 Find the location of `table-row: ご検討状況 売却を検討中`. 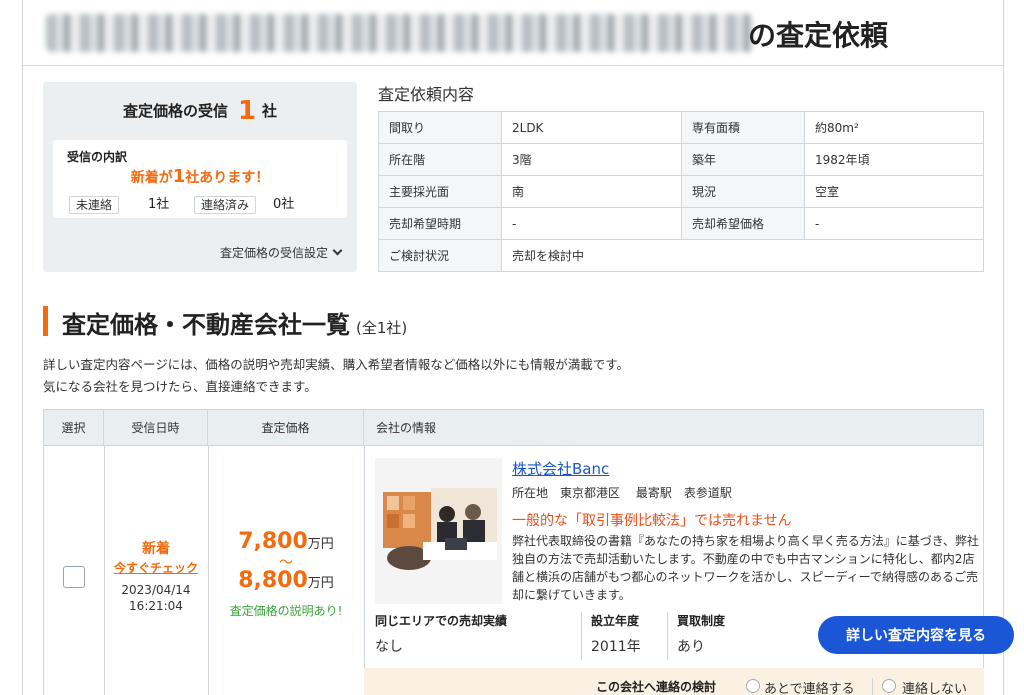

table-row: ご検討状況 売却を検討中 is located at coordinates (681, 255).